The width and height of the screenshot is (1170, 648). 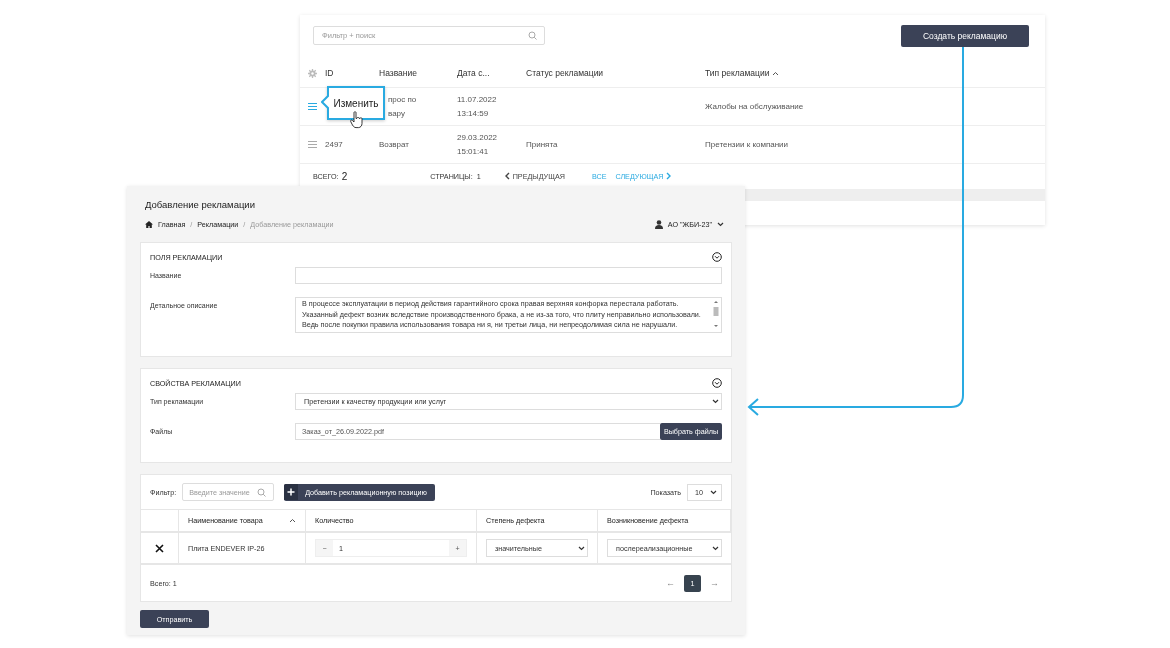 What do you see at coordinates (615, 73) in the screenshot?
I see `column-header: Статус рекламации` at bounding box center [615, 73].